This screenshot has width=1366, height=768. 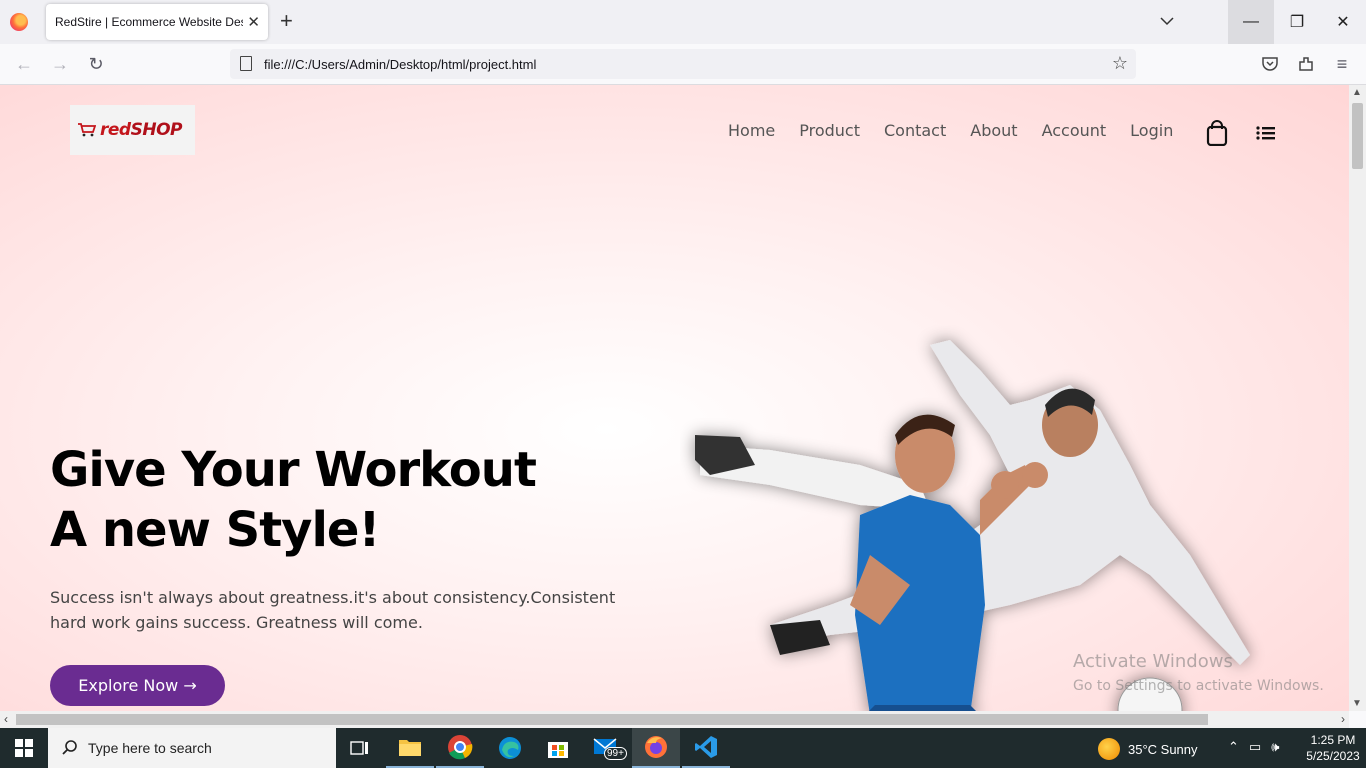 What do you see at coordinates (286, 21) in the screenshot?
I see `new-tab-icon: +` at bounding box center [286, 21].